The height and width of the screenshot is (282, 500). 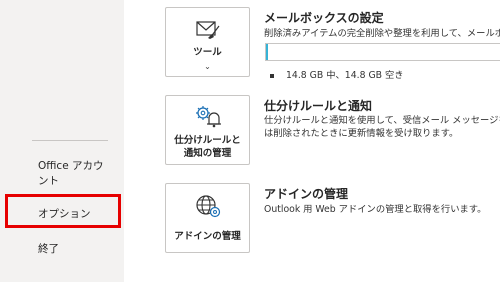 What do you see at coordinates (70, 140) in the screenshot?
I see `sidebar-divider` at bounding box center [70, 140].